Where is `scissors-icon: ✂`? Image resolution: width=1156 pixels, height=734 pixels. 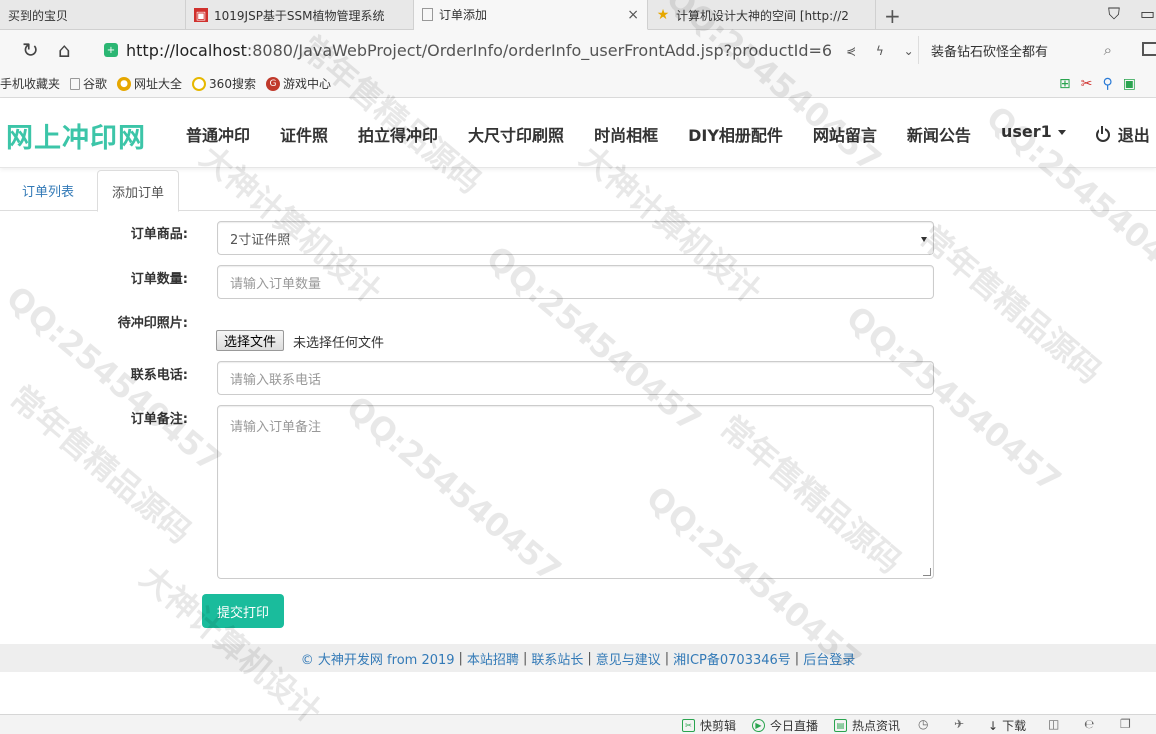
scissors-icon: ✂ is located at coordinates (688, 725).